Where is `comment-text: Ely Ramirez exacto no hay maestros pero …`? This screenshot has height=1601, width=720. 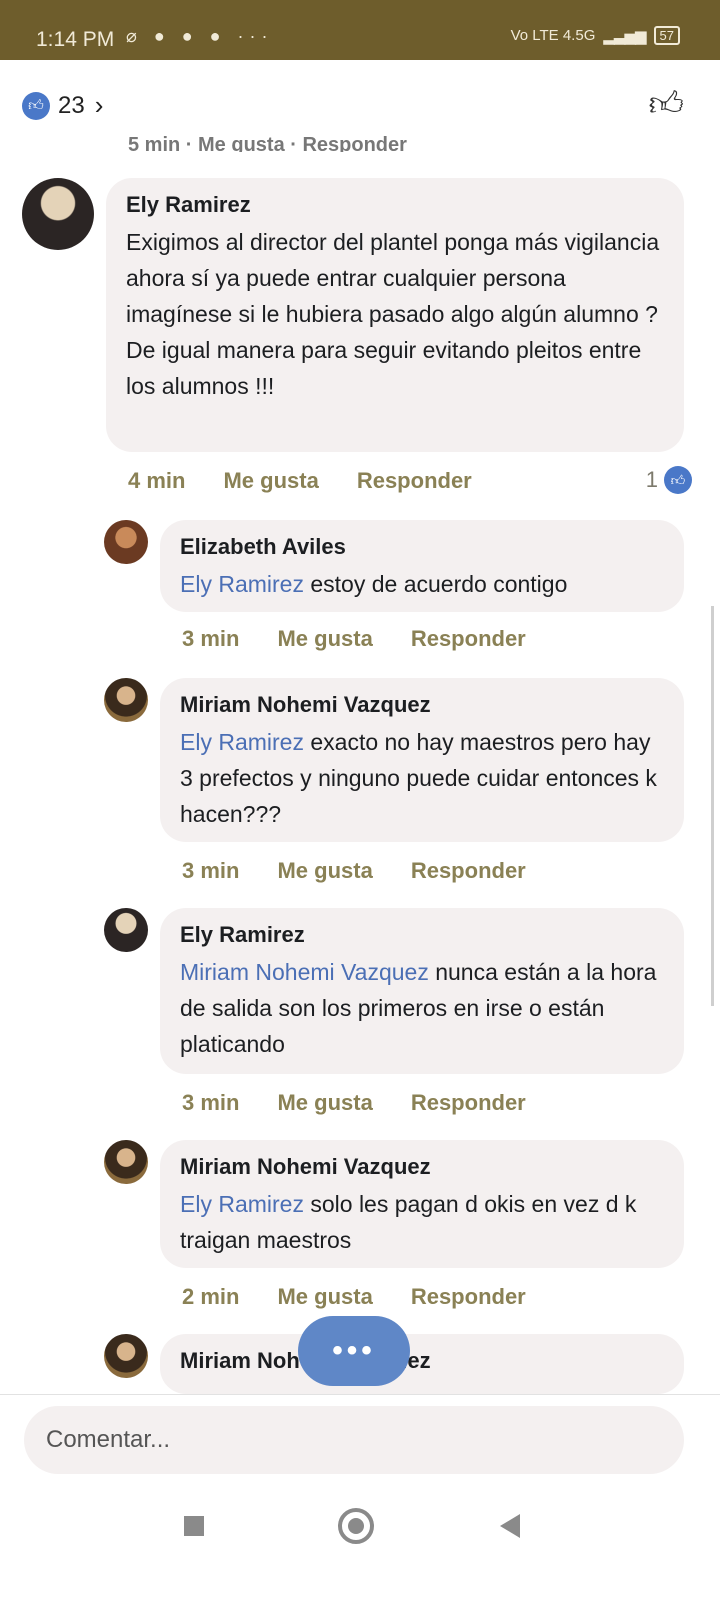
comment-text: Ely Ramirez exacto no hay maestros pero … is located at coordinates (418, 778).